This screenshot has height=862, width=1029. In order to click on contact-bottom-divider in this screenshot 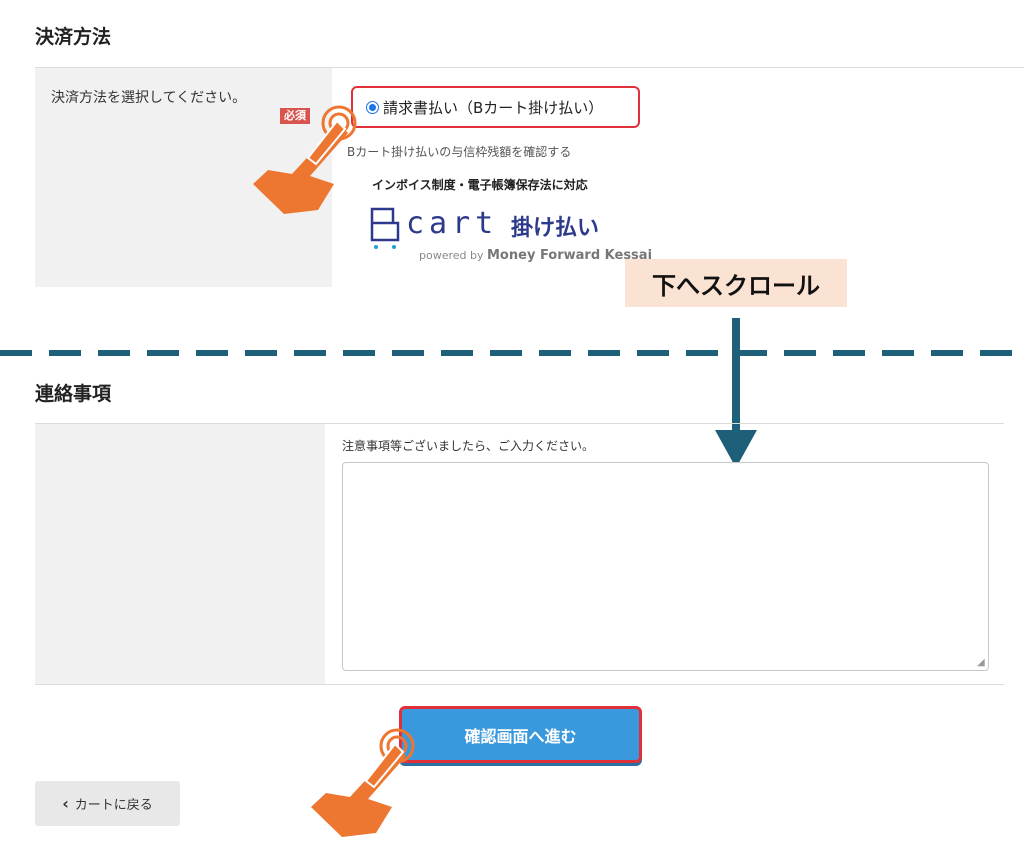, I will do `click(519, 684)`.